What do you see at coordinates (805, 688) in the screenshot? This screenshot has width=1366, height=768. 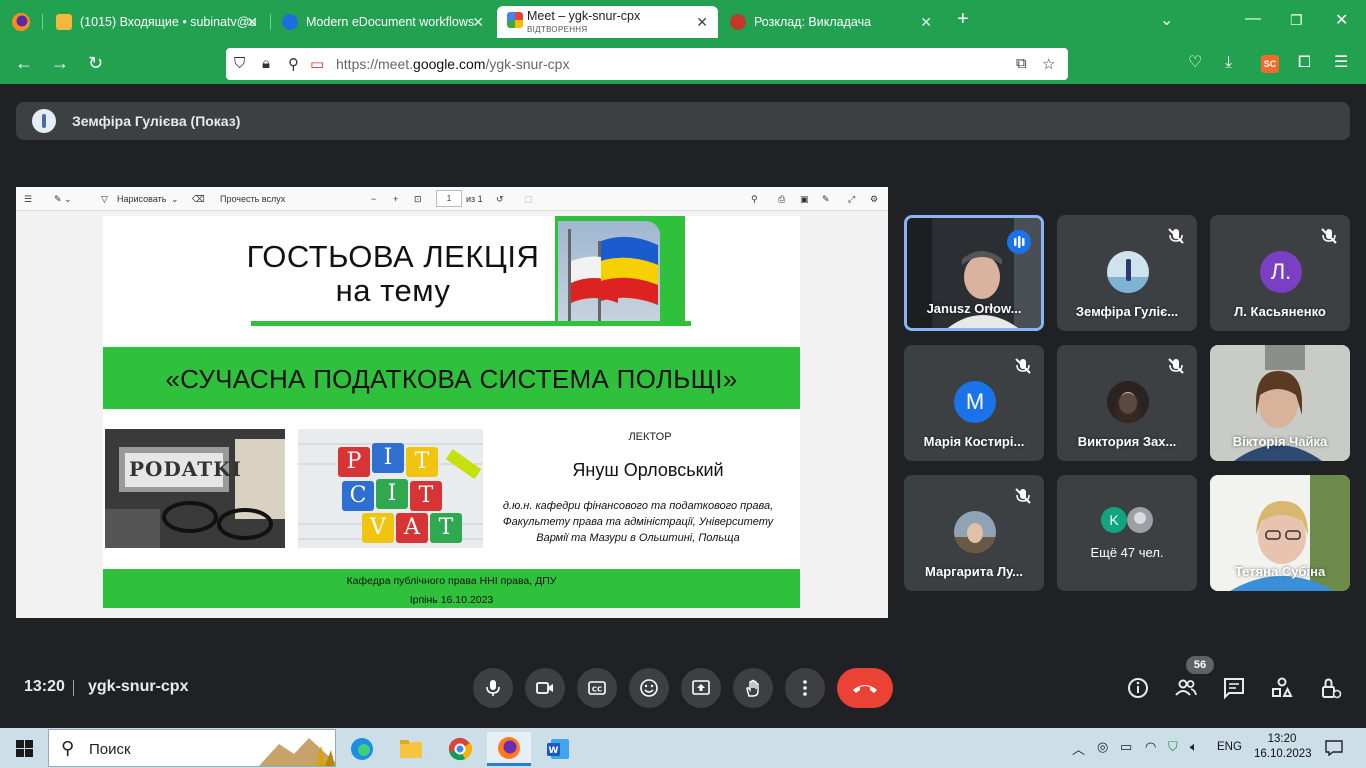 I see `more-options-button` at bounding box center [805, 688].